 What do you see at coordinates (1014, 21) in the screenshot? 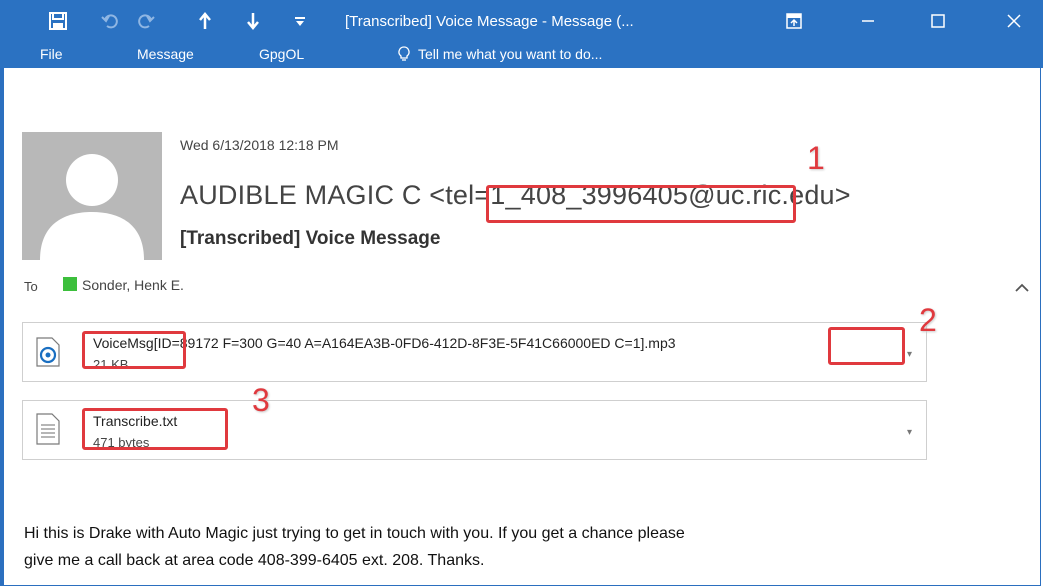
I see `close-icon` at bounding box center [1014, 21].